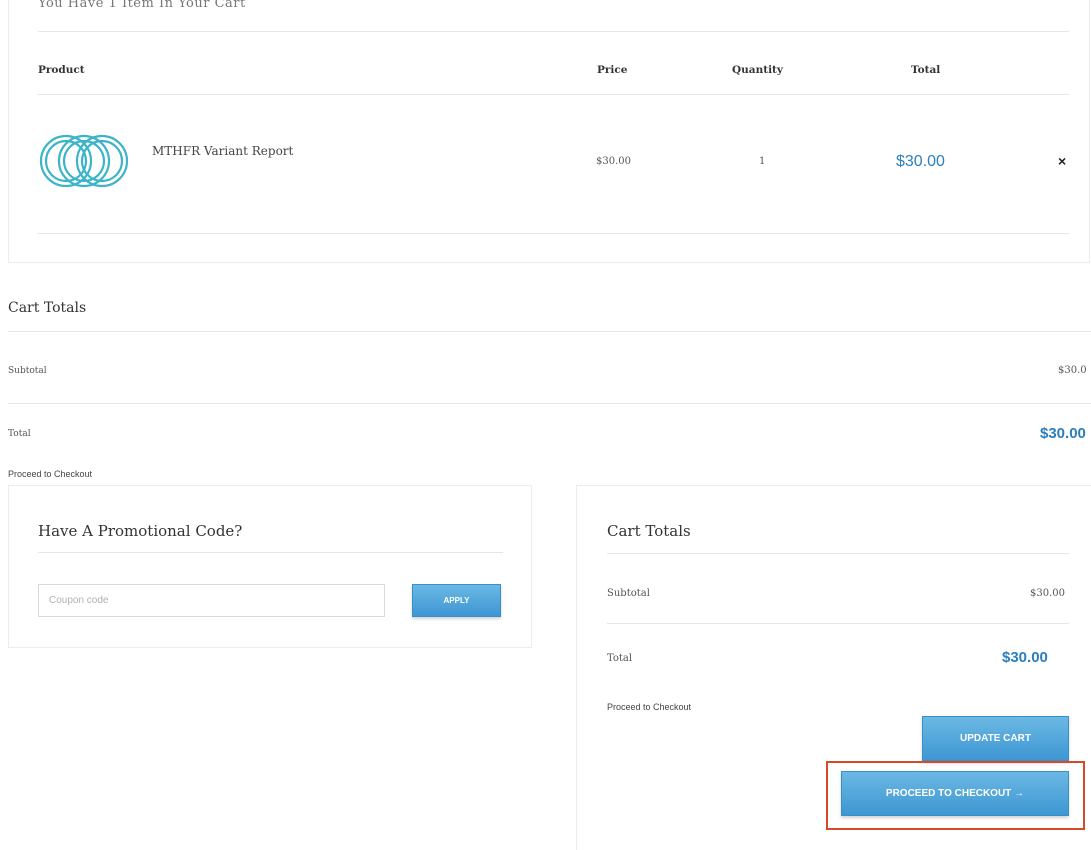  Describe the element at coordinates (612, 70) in the screenshot. I see `column-header-price: Price` at that location.